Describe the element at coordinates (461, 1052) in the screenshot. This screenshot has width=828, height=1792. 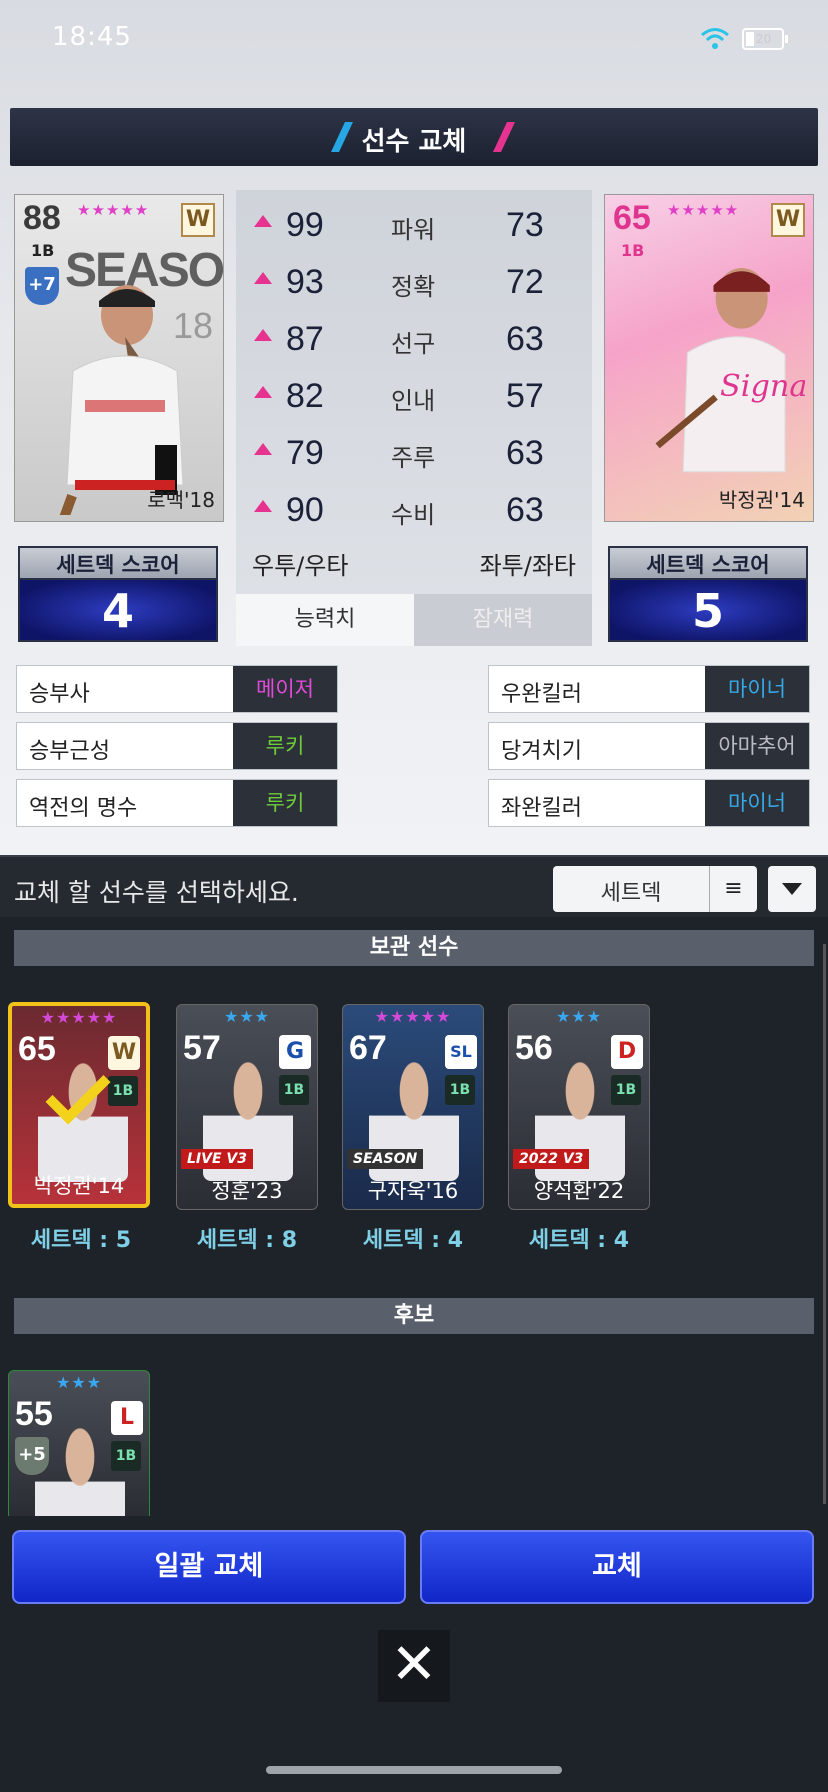
I see `team-logo-icon: SL` at that location.